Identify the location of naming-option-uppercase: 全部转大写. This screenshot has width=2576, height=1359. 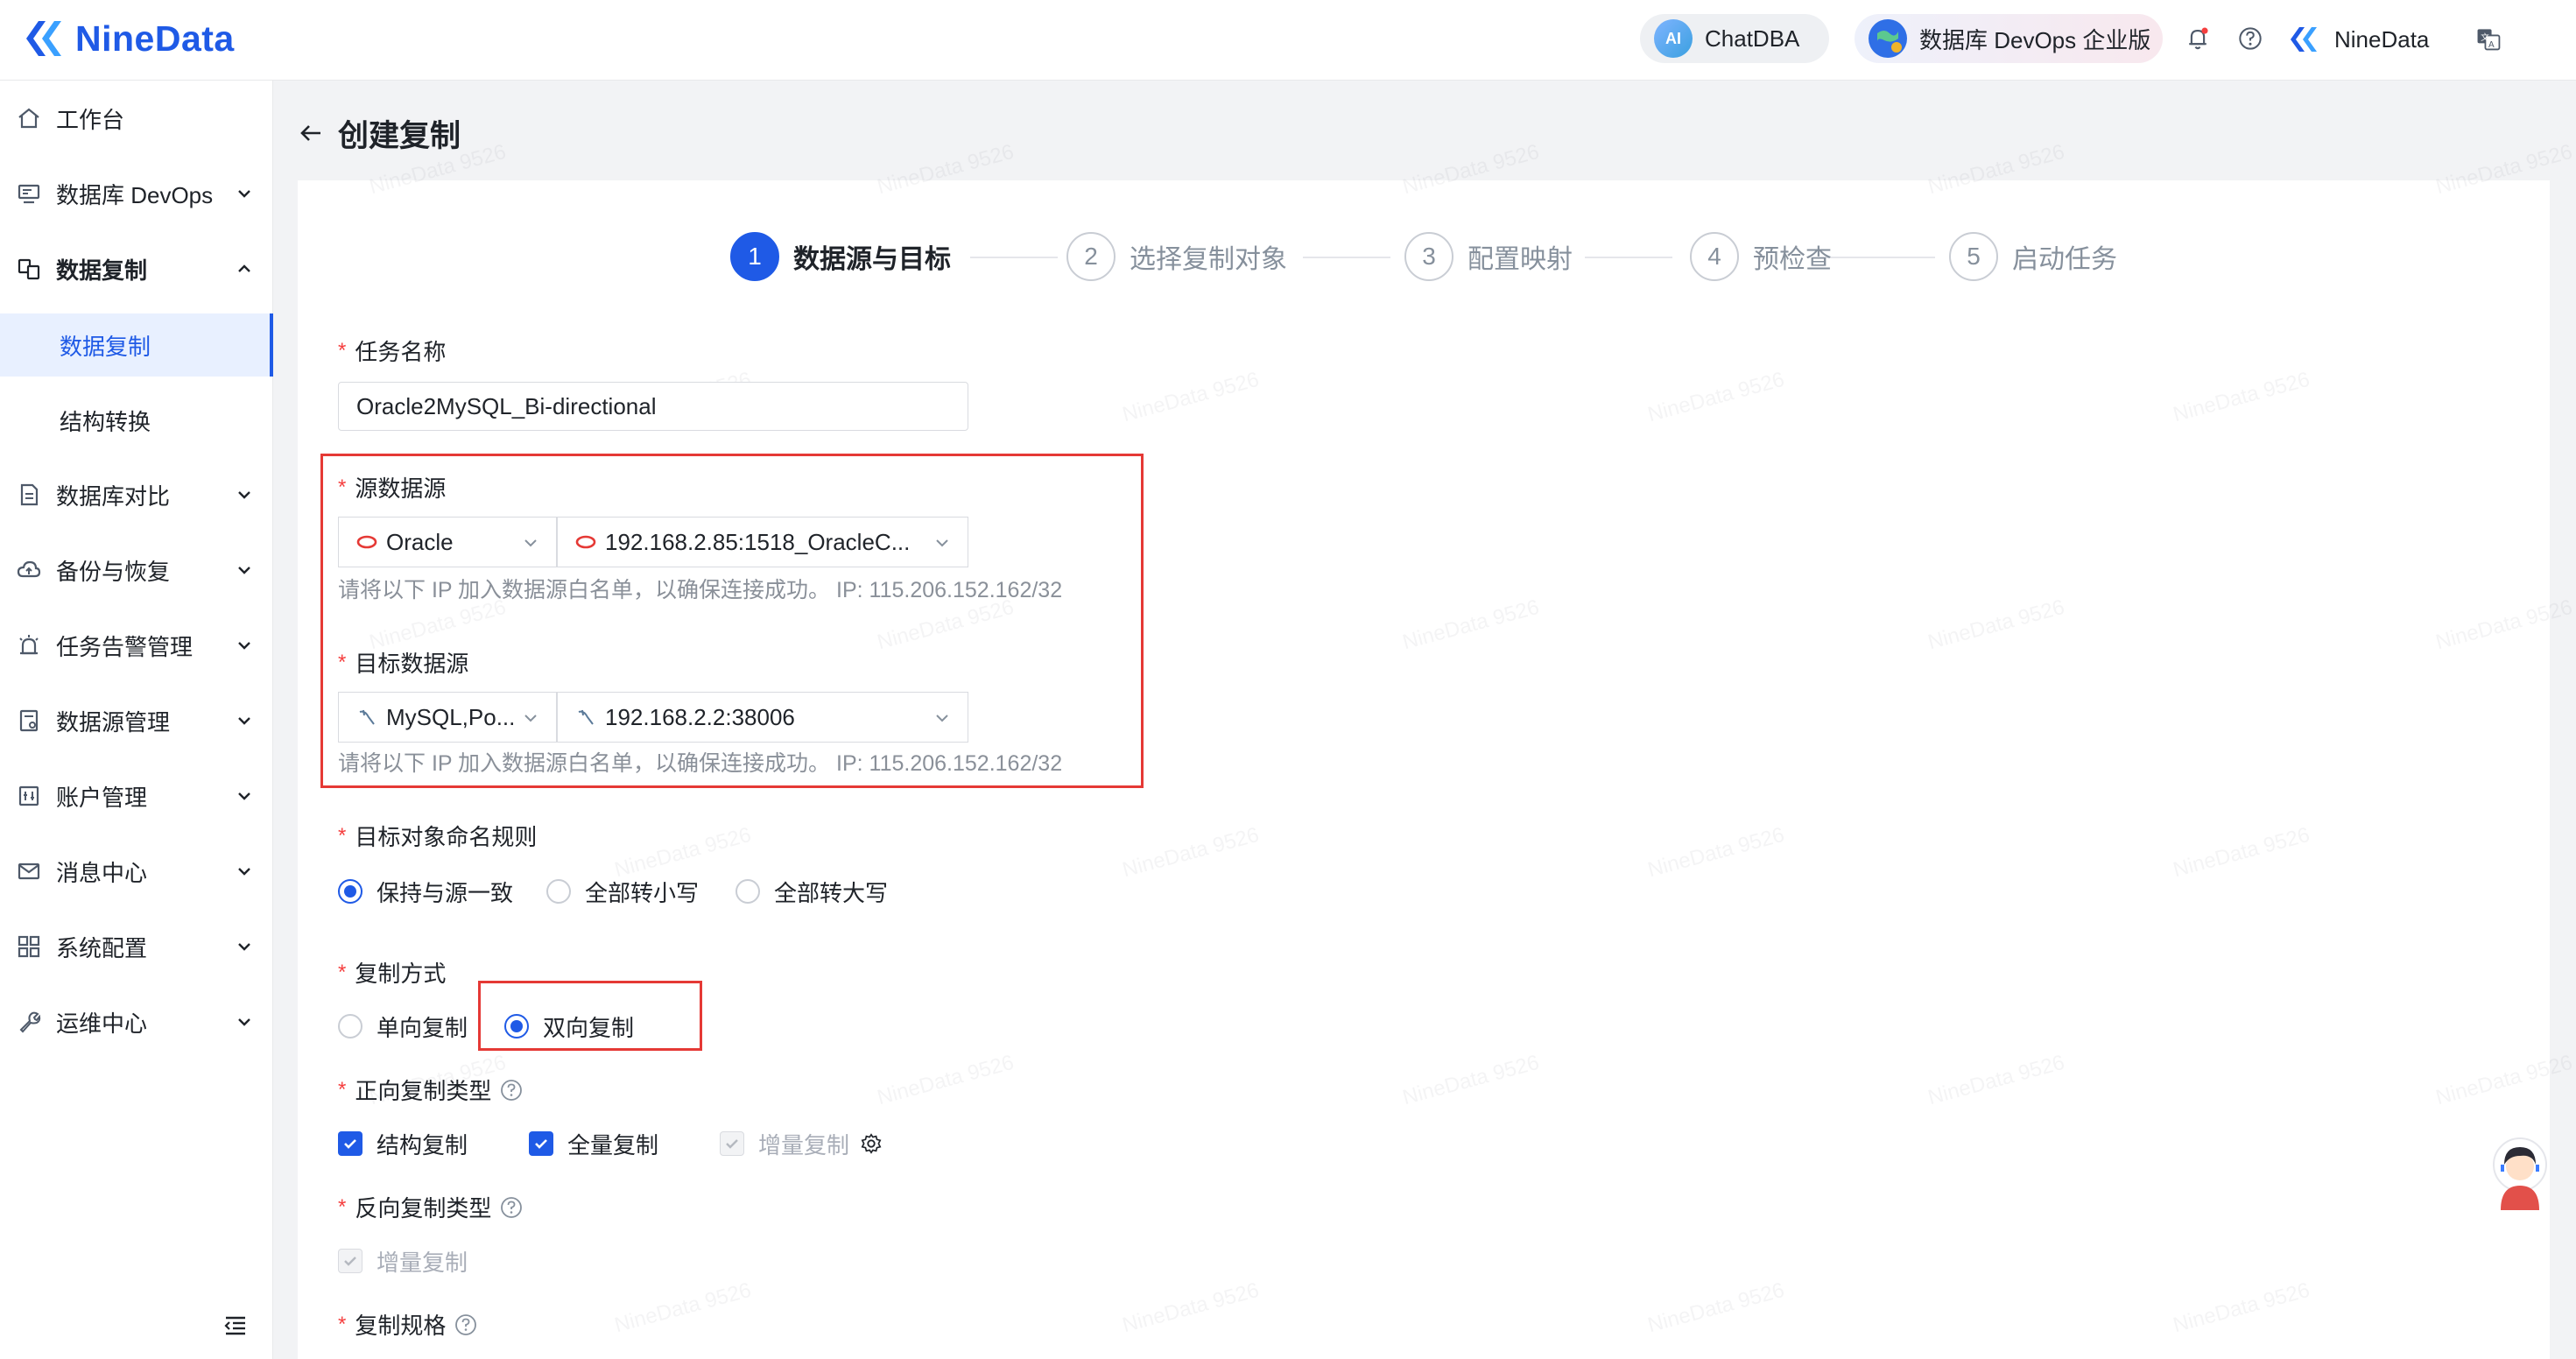
(811, 891).